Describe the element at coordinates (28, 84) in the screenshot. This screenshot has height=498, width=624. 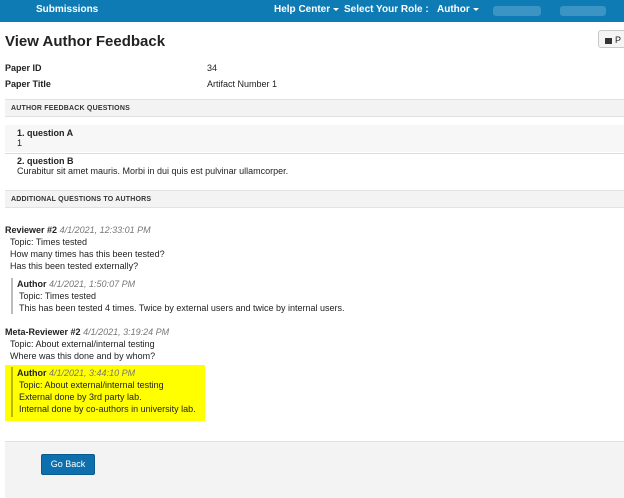
I see `paper-title-label: Paper Title` at that location.